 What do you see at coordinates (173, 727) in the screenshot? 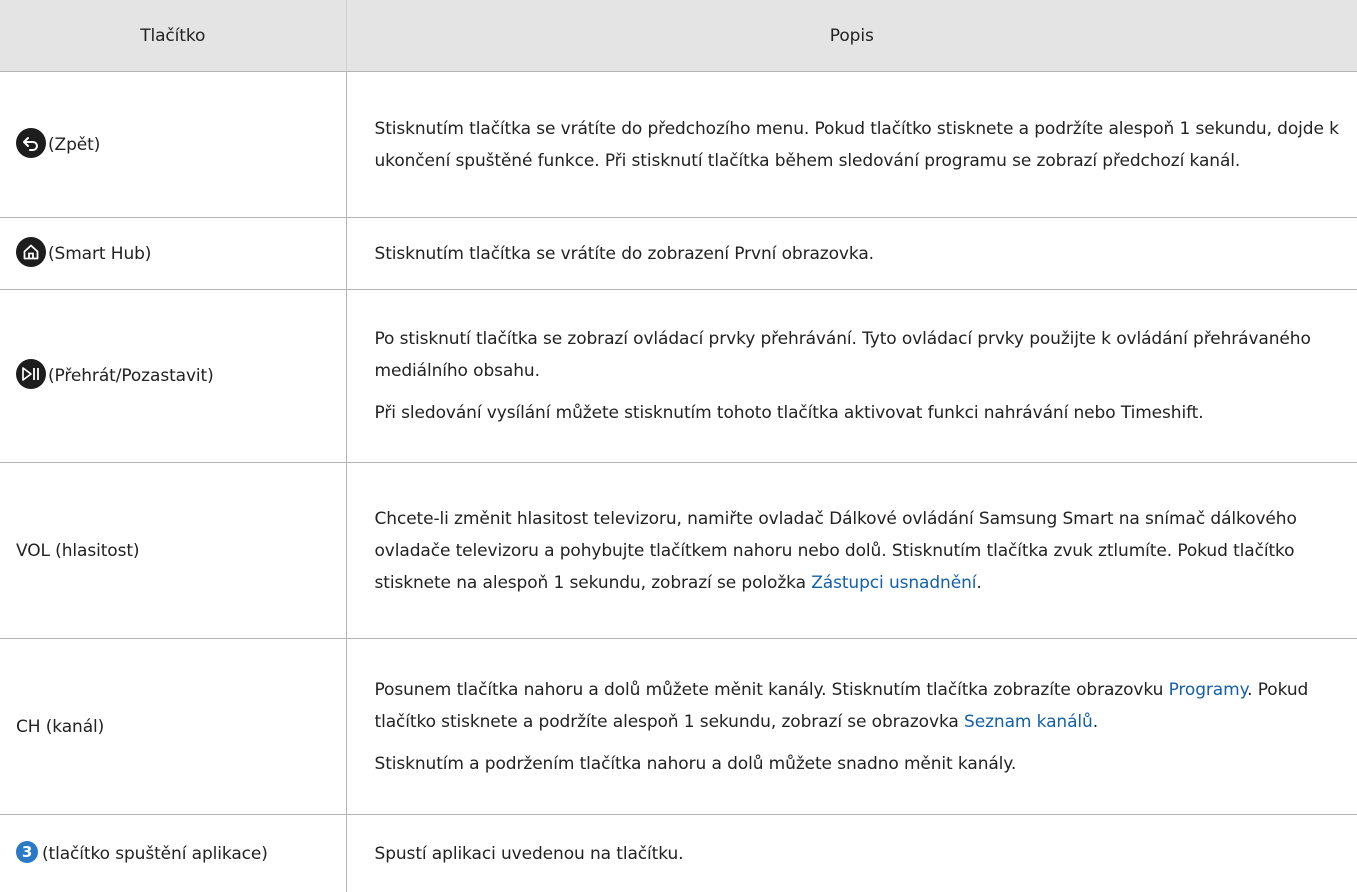
I see `button-cell: CH (kanál)` at bounding box center [173, 727].